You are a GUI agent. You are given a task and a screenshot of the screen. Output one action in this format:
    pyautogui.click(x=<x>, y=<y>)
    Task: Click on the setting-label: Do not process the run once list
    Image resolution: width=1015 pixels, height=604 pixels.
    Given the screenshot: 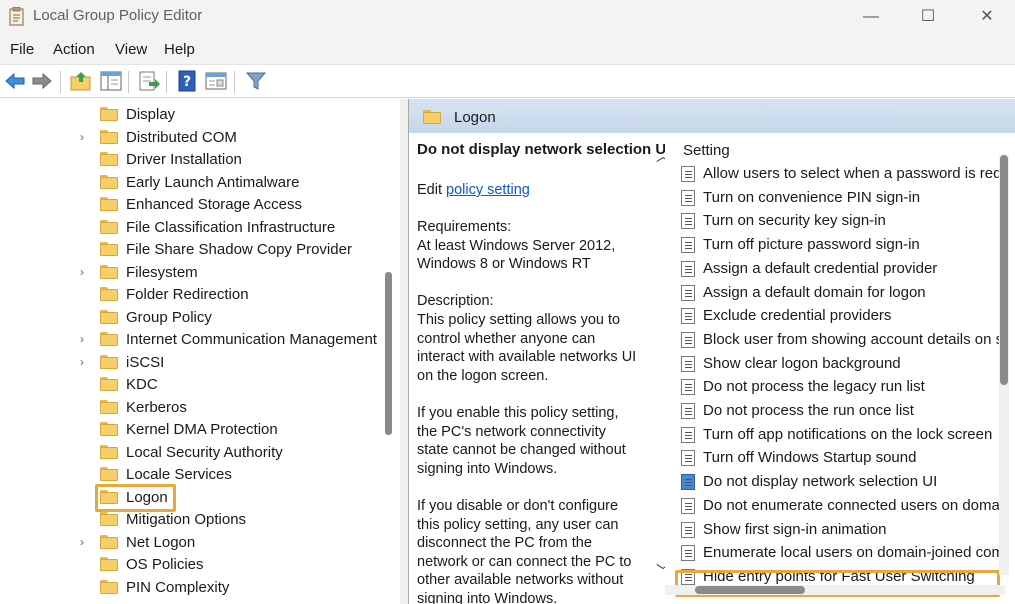 What is the action you would take?
    pyautogui.click(x=808, y=410)
    